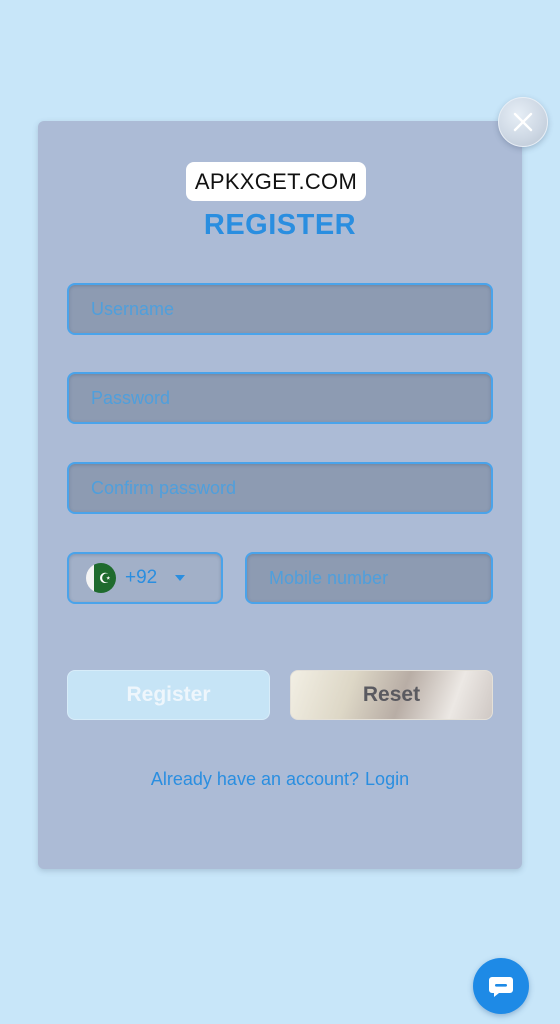 Image resolution: width=560 pixels, height=1024 pixels. I want to click on password-input, so click(280, 398).